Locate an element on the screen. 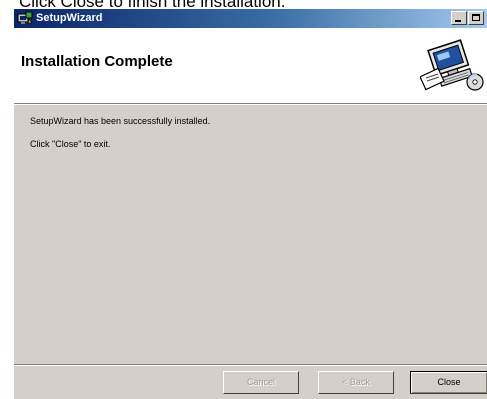 Image resolution: width=487 pixels, height=399 pixels. page-title: Installation Complete is located at coordinates (97, 61).